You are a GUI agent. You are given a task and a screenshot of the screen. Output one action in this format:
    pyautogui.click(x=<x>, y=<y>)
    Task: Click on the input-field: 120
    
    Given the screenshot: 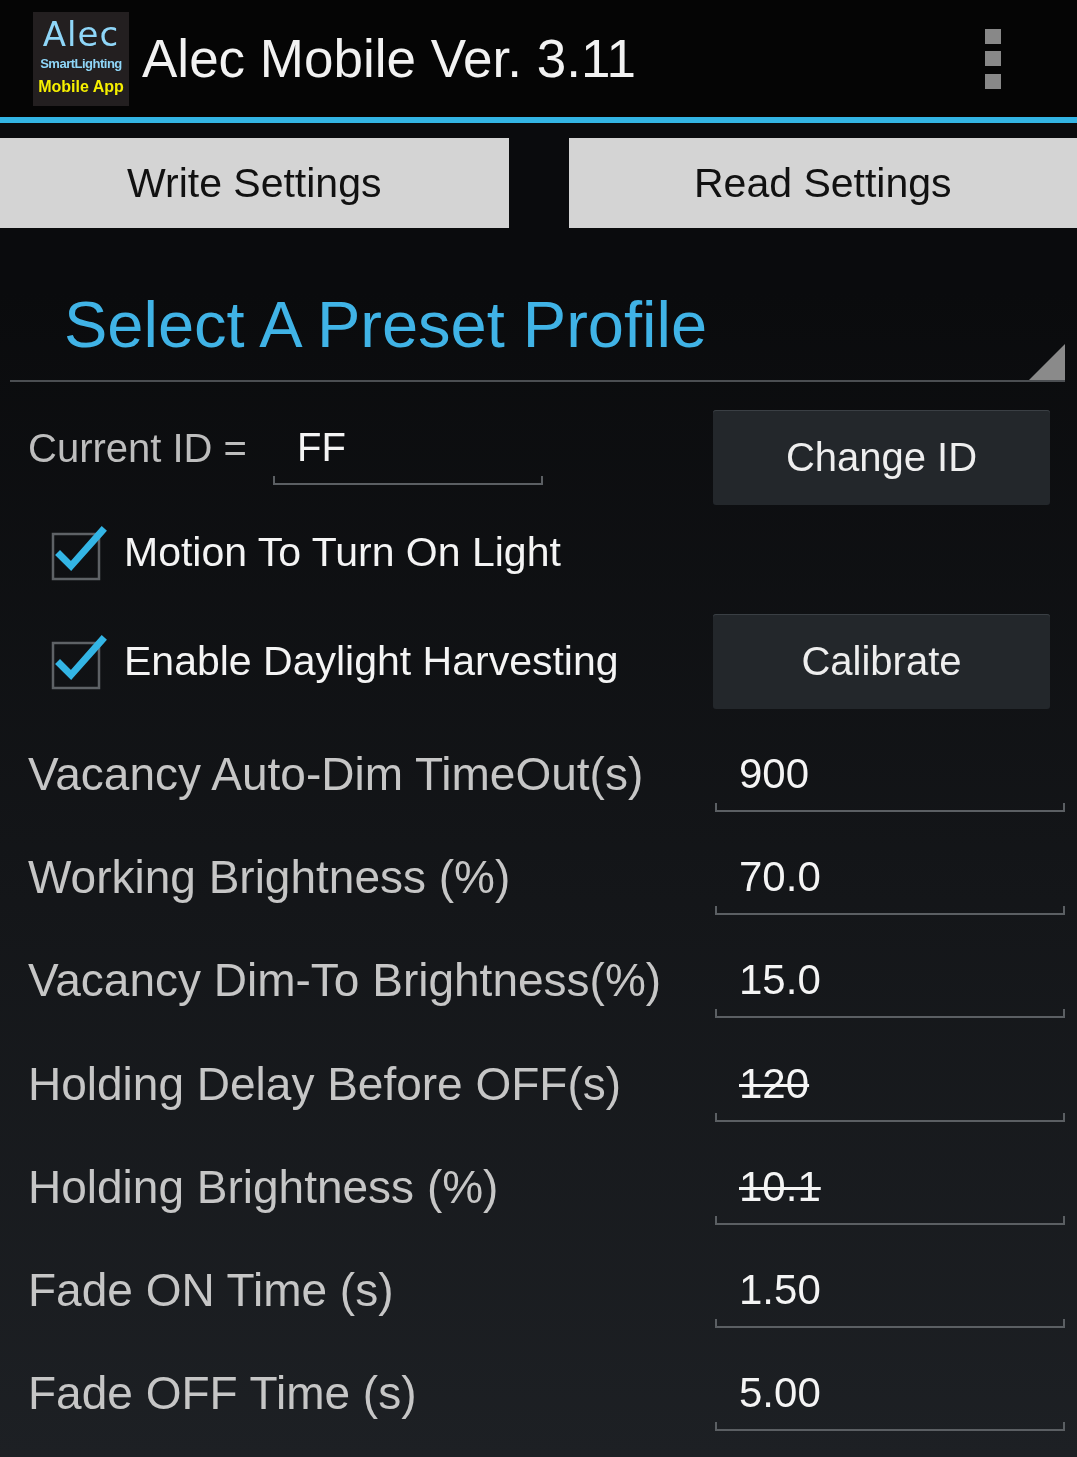 What is the action you would take?
    pyautogui.click(x=890, y=1083)
    